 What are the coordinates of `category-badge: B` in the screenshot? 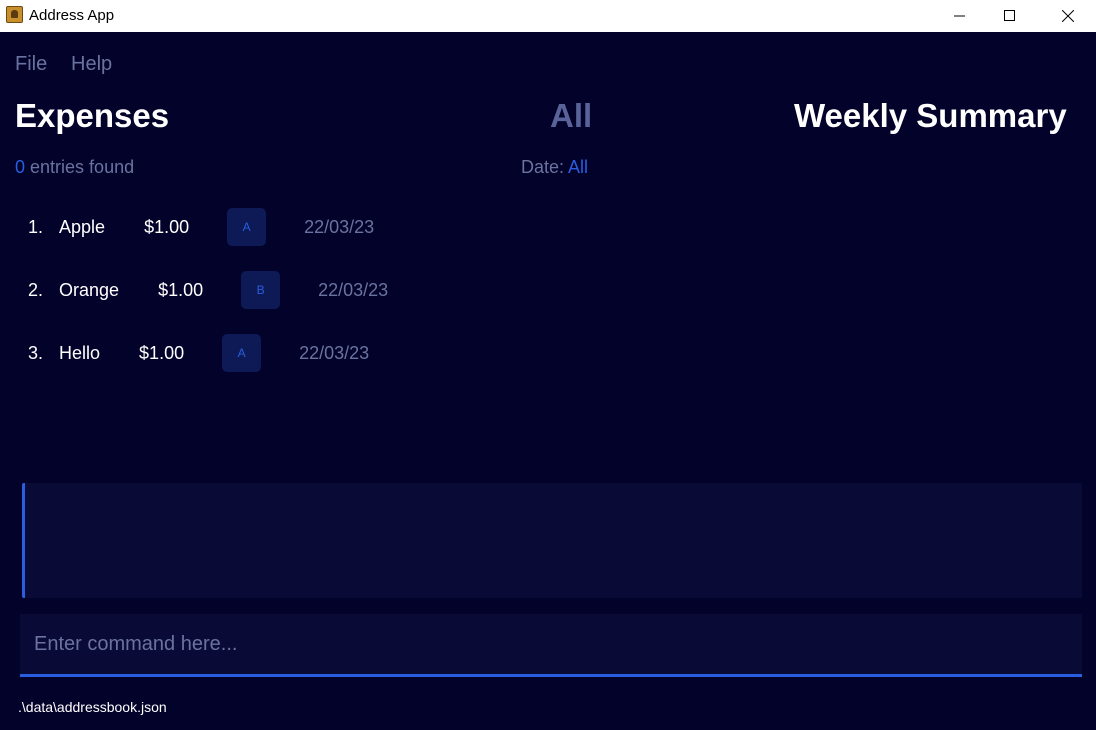 It's located at (261, 290).